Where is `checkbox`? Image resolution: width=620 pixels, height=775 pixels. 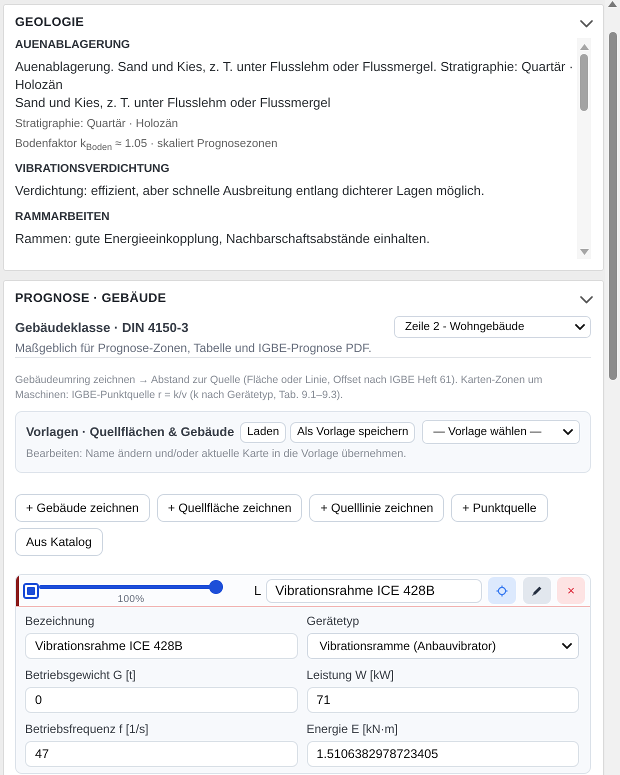 checkbox is located at coordinates (31, 590).